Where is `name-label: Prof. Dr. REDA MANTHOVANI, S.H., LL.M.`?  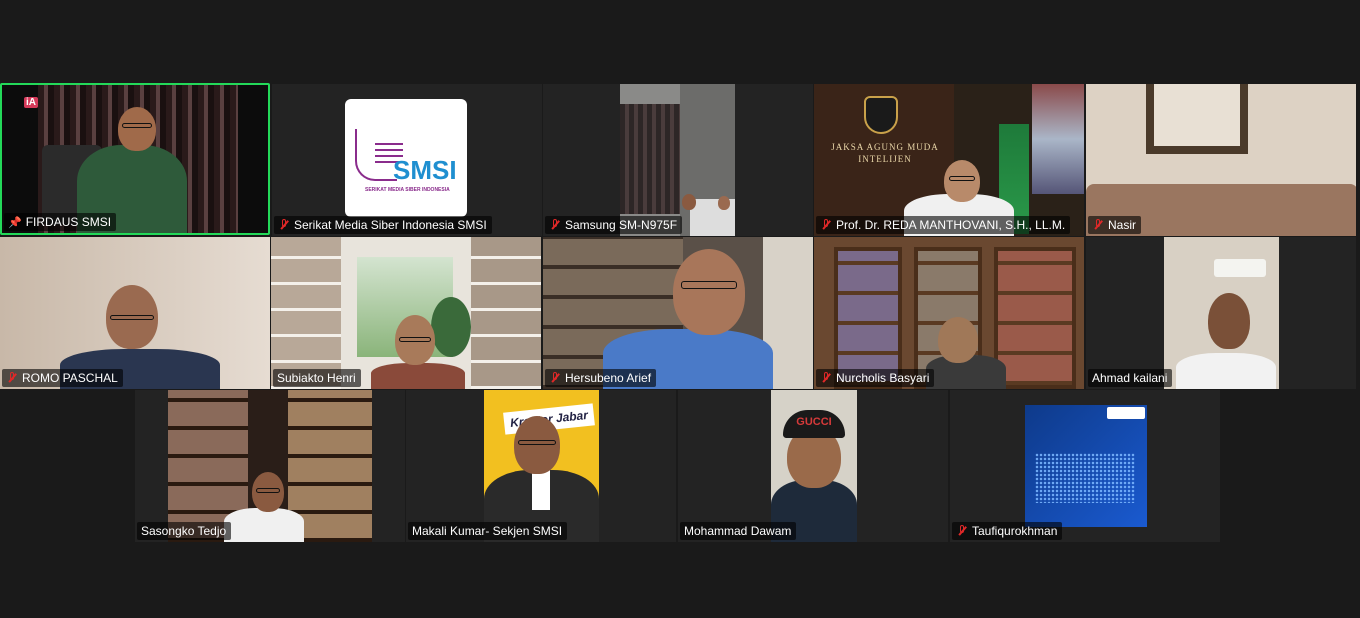 name-label: Prof. Dr. REDA MANTHOVANI, S.H., LL.M. is located at coordinates (943, 225).